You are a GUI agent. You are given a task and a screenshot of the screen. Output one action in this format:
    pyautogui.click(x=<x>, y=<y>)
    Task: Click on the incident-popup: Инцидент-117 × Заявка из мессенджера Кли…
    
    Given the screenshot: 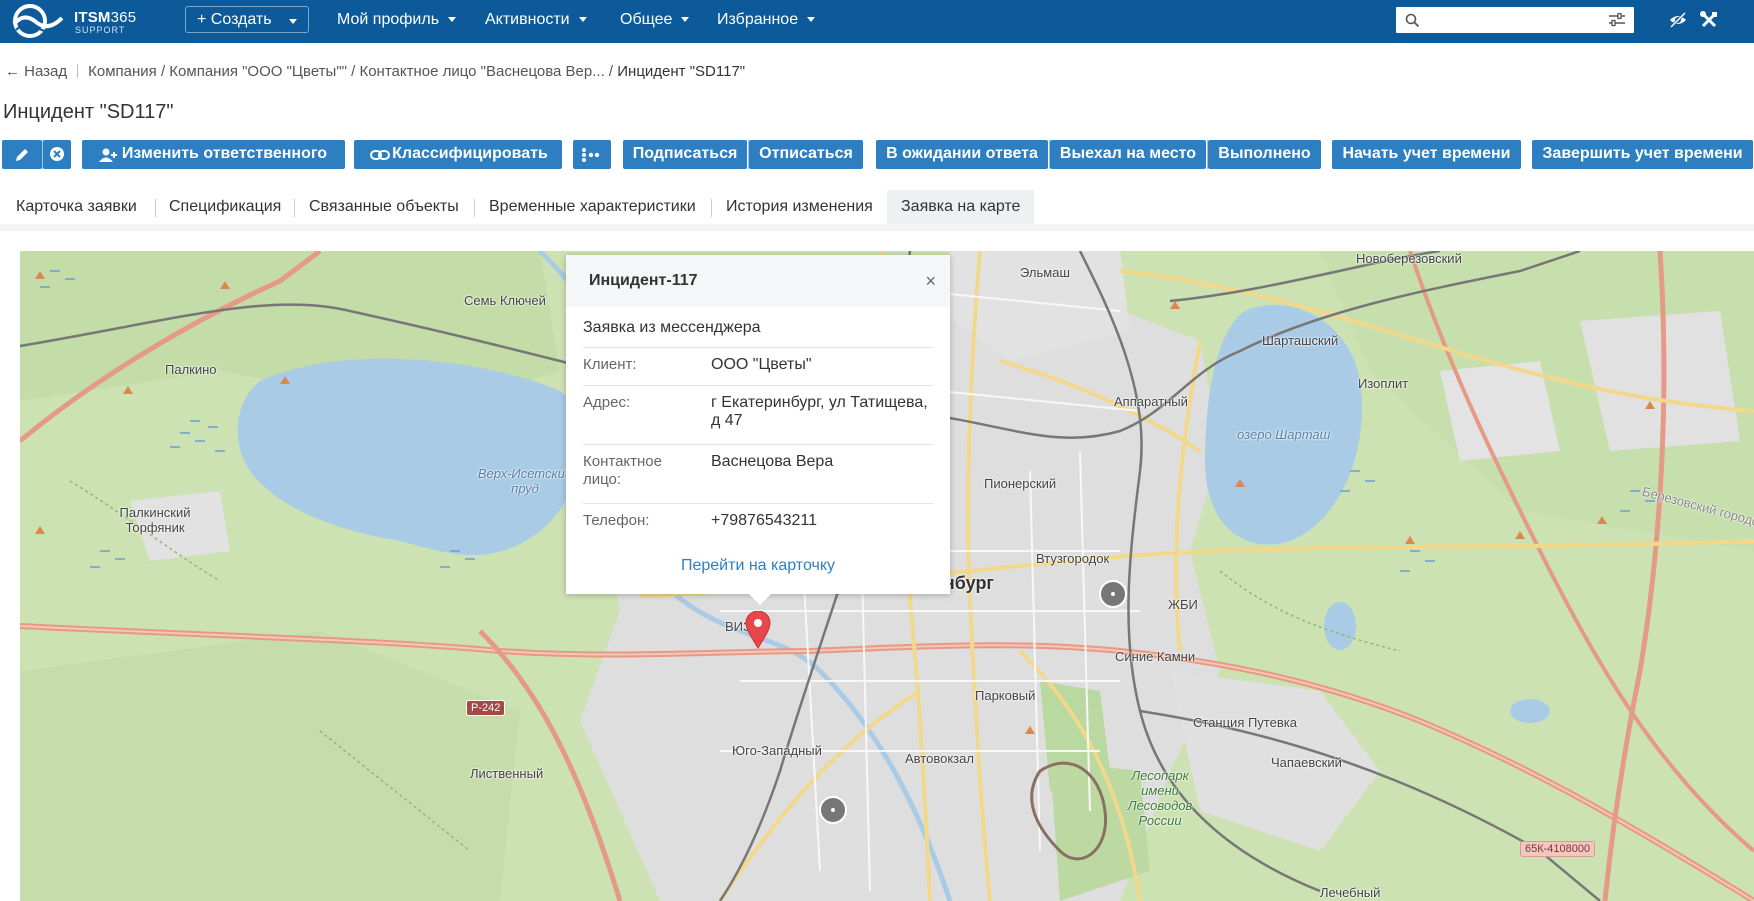 What is the action you would take?
    pyautogui.click(x=758, y=430)
    